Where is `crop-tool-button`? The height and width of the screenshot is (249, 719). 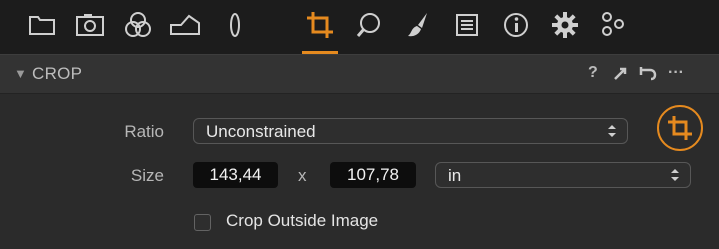 crop-tool-button is located at coordinates (680, 128).